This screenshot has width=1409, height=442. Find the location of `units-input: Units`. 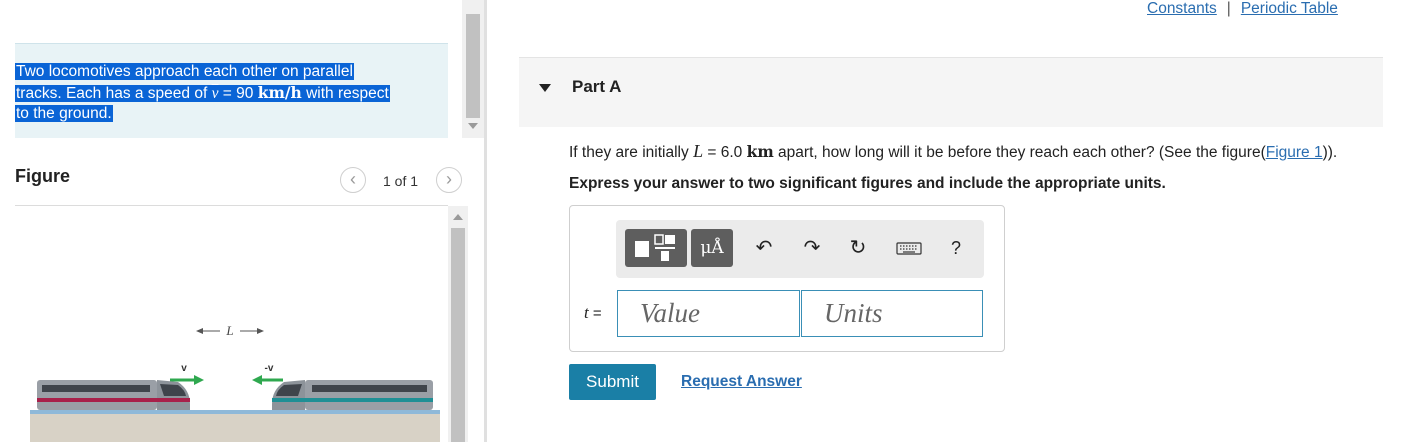

units-input: Units is located at coordinates (892, 313).